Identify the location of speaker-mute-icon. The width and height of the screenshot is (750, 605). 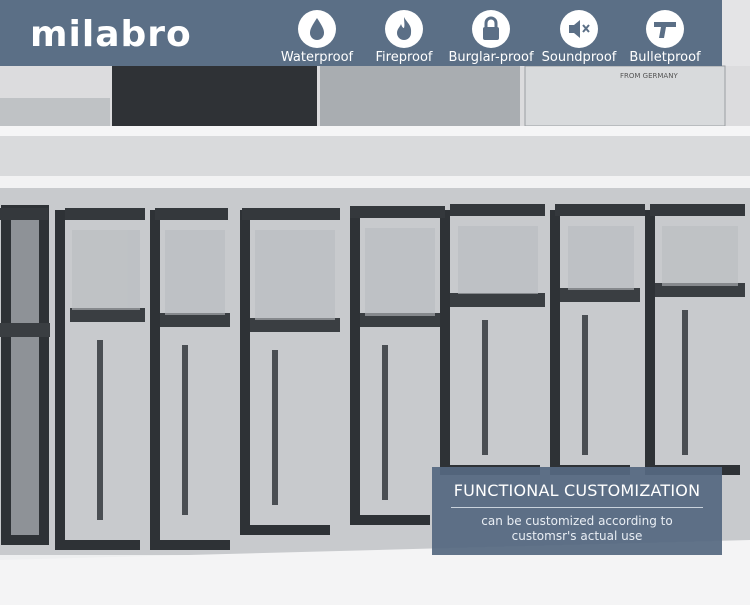
(579, 29).